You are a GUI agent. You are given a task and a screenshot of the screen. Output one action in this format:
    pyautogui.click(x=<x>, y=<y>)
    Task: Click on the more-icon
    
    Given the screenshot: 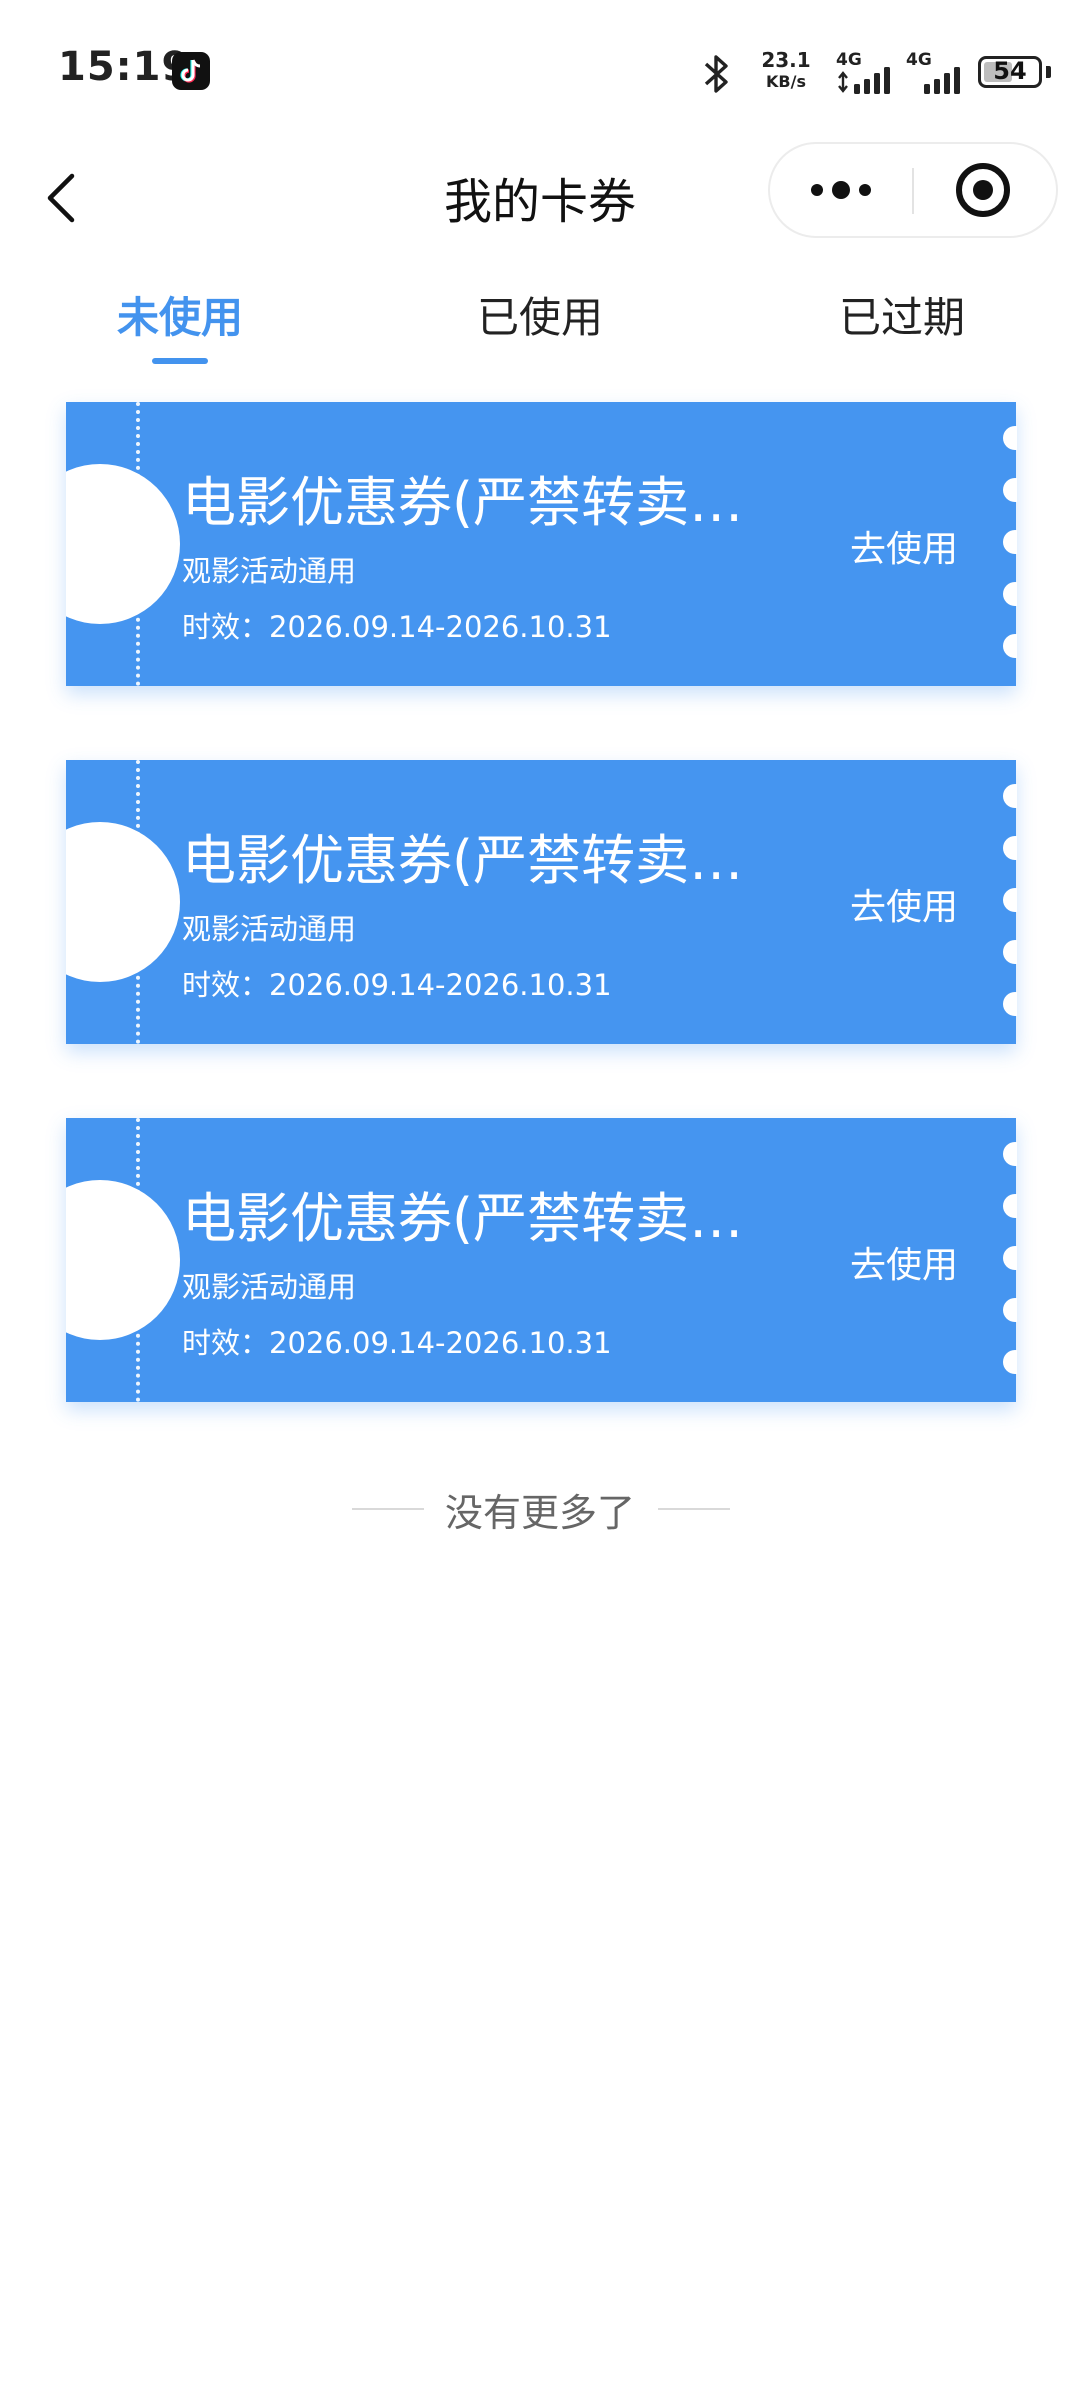 What is the action you would take?
    pyautogui.click(x=841, y=190)
    